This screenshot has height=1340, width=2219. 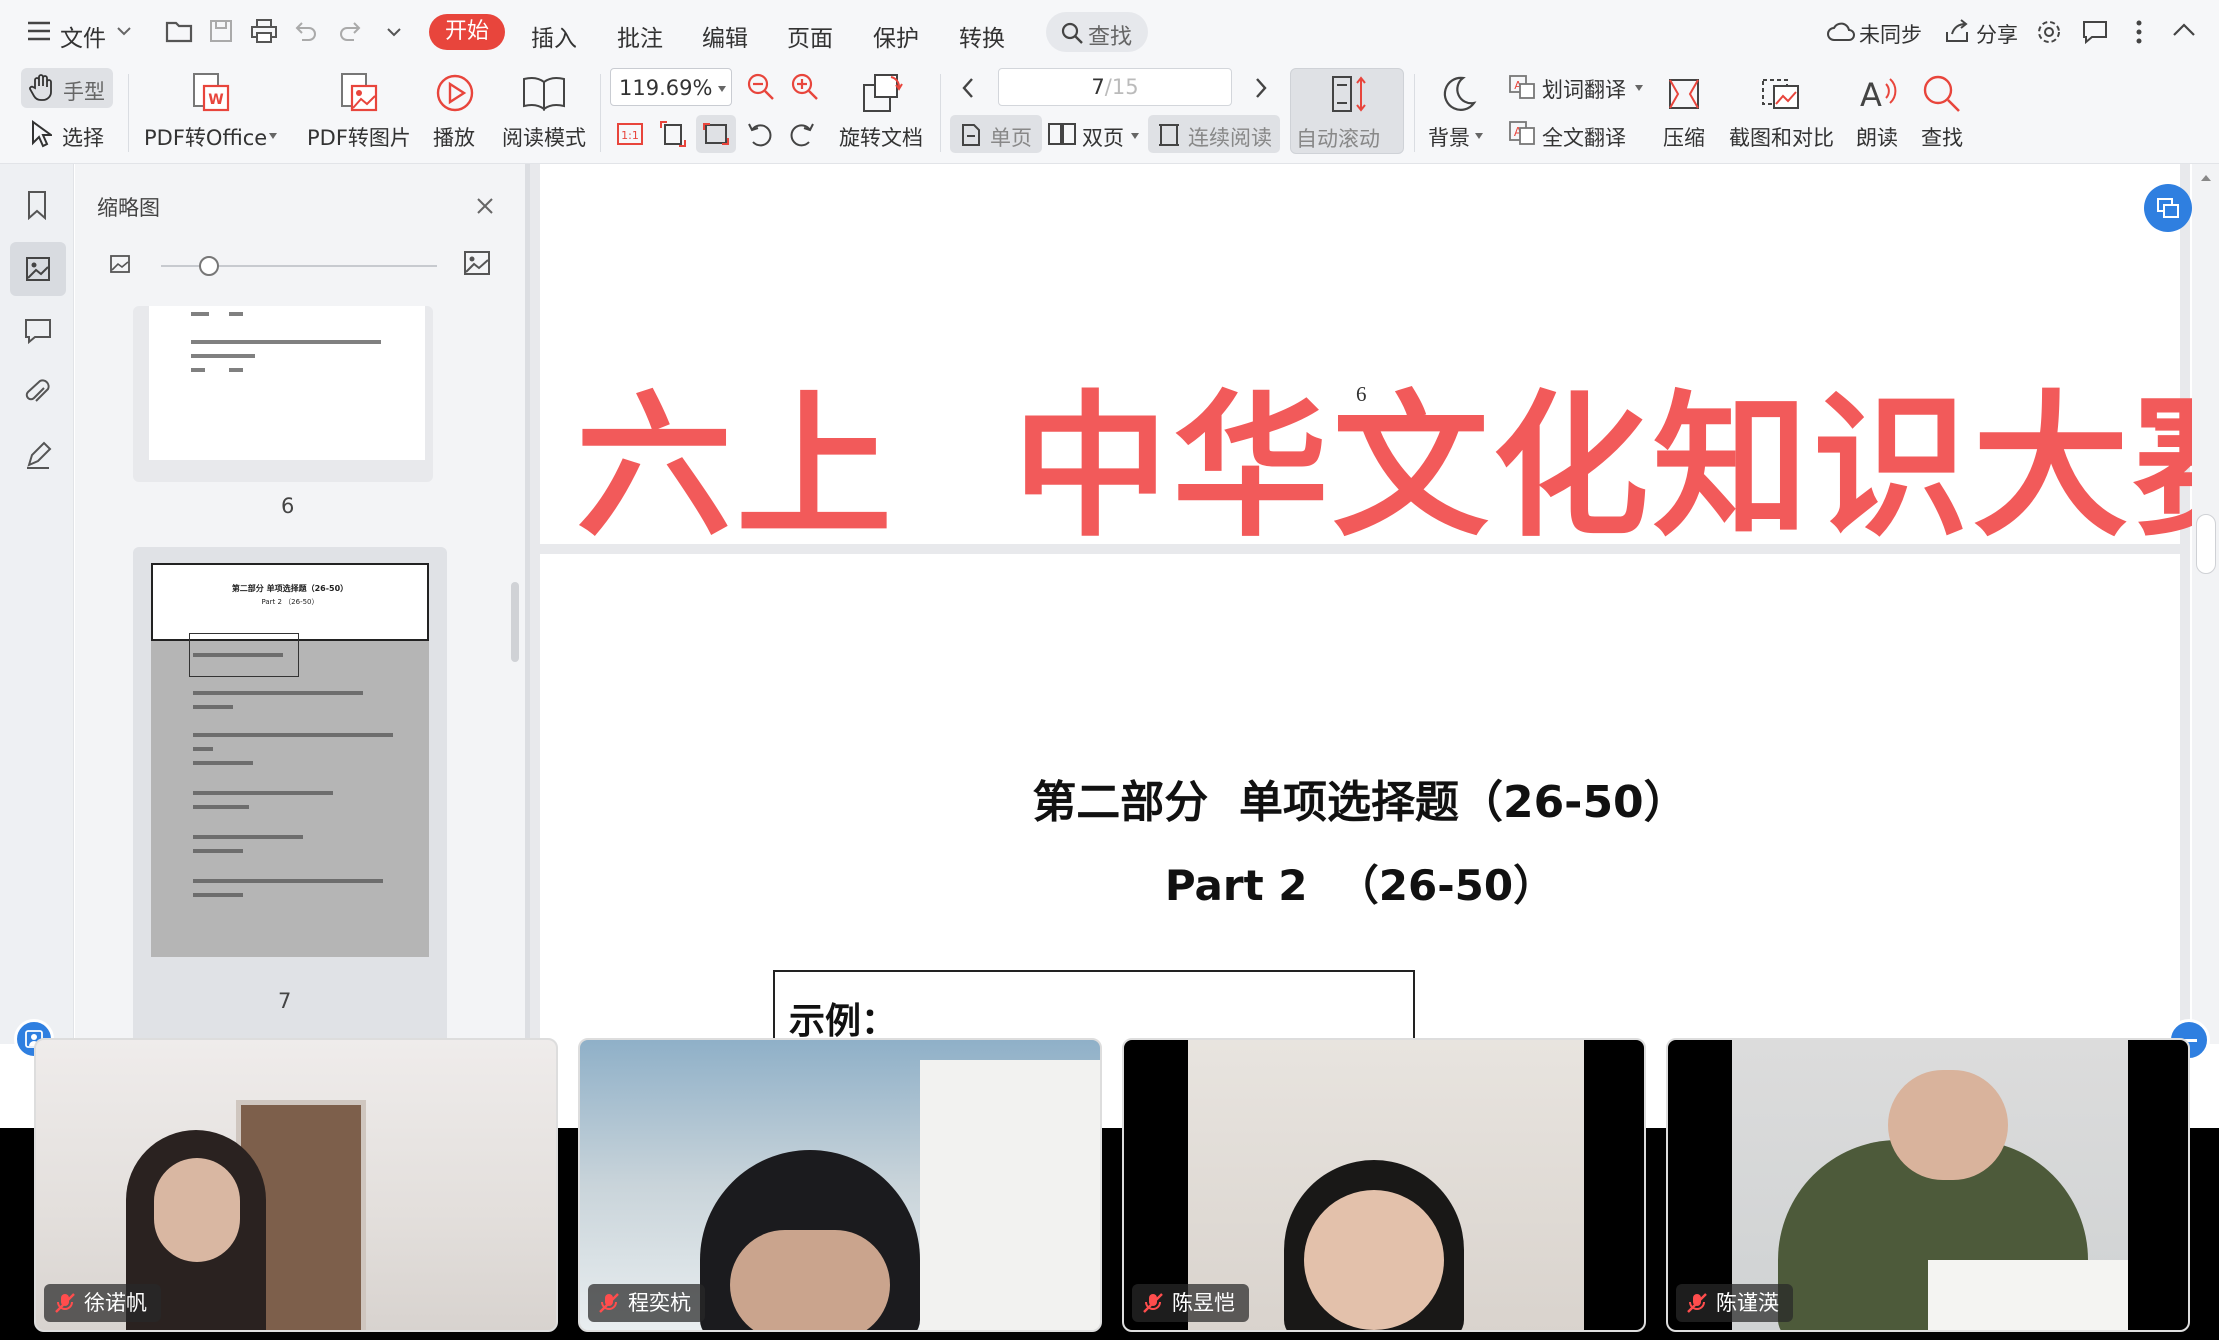 What do you see at coordinates (996, 134) in the screenshot?
I see `single-page-button: 单页` at bounding box center [996, 134].